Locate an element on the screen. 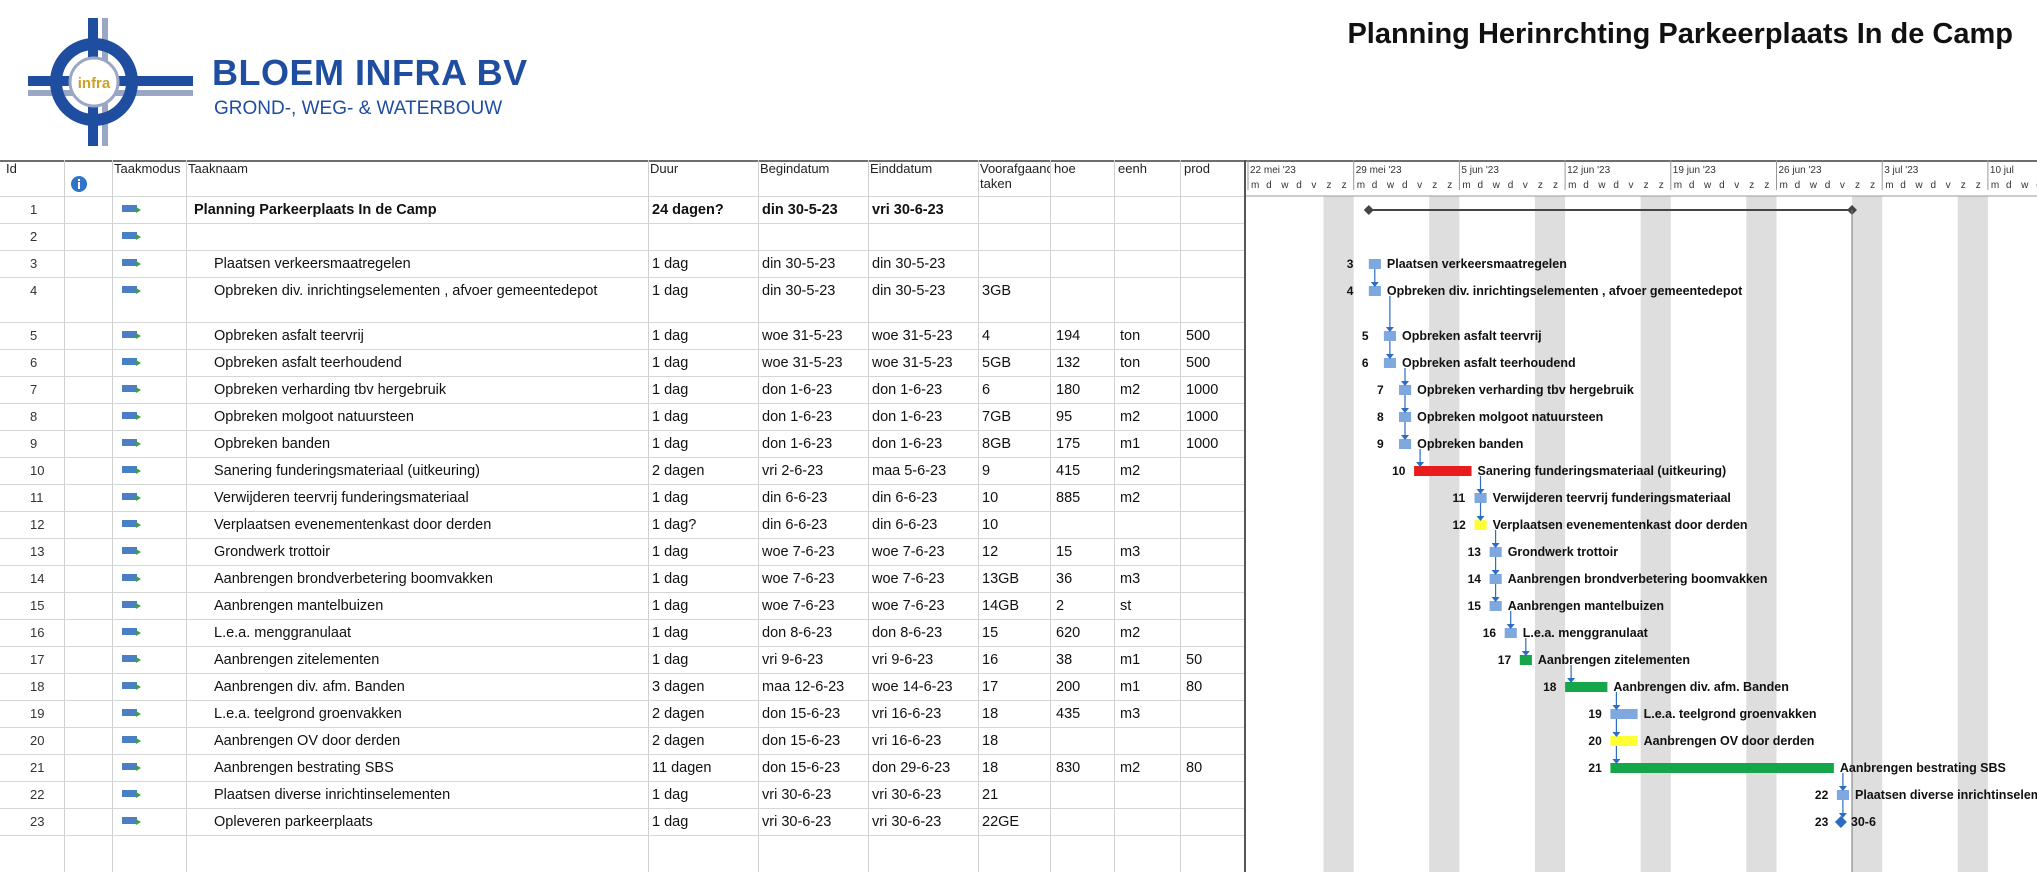  task-id-cell: 20 is located at coordinates (37, 741).